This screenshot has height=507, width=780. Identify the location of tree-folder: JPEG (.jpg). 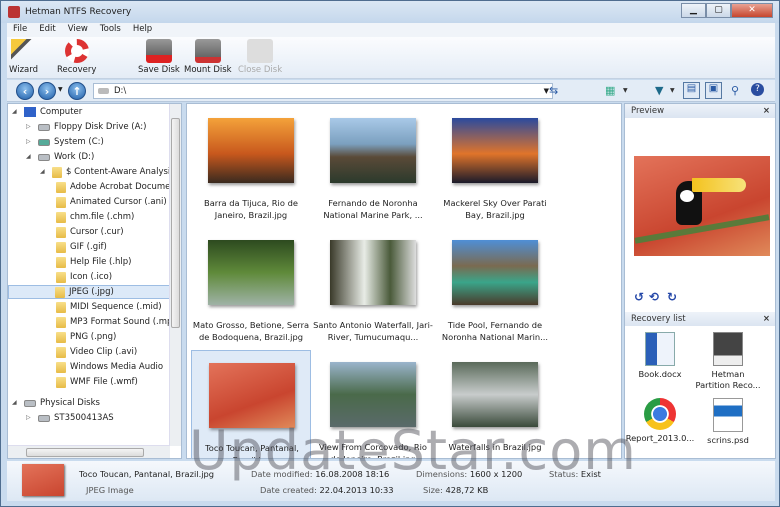
(89, 292).